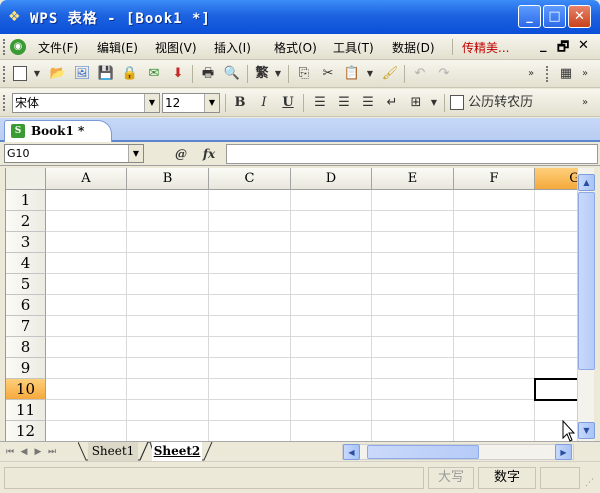  Describe the element at coordinates (38, 452) in the screenshot. I see `next-sheet-icon: ▶` at that location.